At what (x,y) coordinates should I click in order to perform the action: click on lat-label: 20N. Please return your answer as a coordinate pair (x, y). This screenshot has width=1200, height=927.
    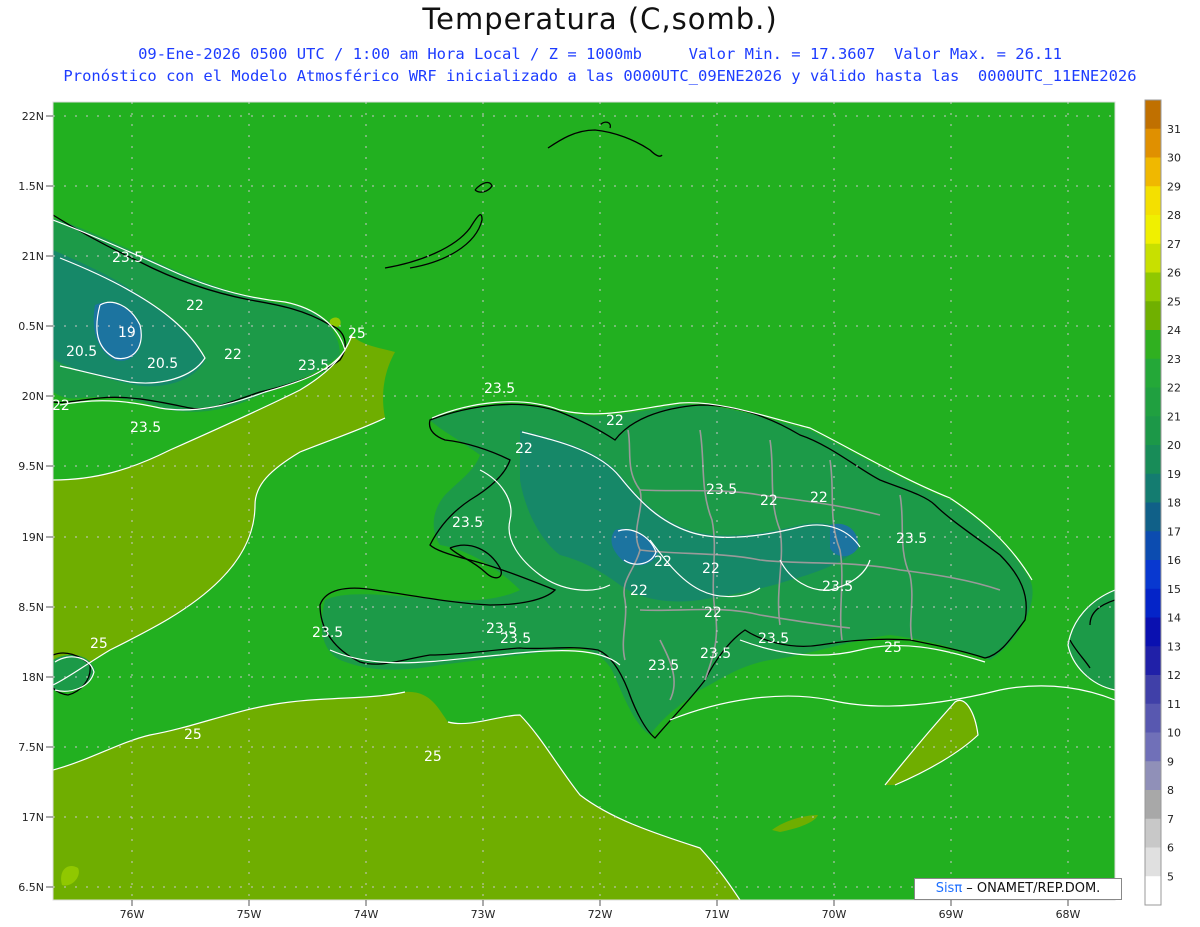
    Looking at the image, I should click on (33, 396).